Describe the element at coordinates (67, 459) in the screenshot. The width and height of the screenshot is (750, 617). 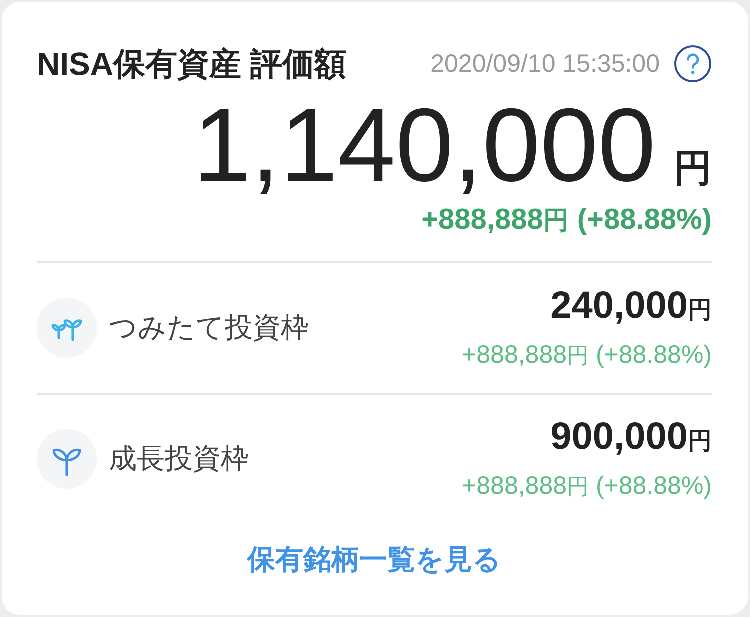
I see `sprout-icon` at that location.